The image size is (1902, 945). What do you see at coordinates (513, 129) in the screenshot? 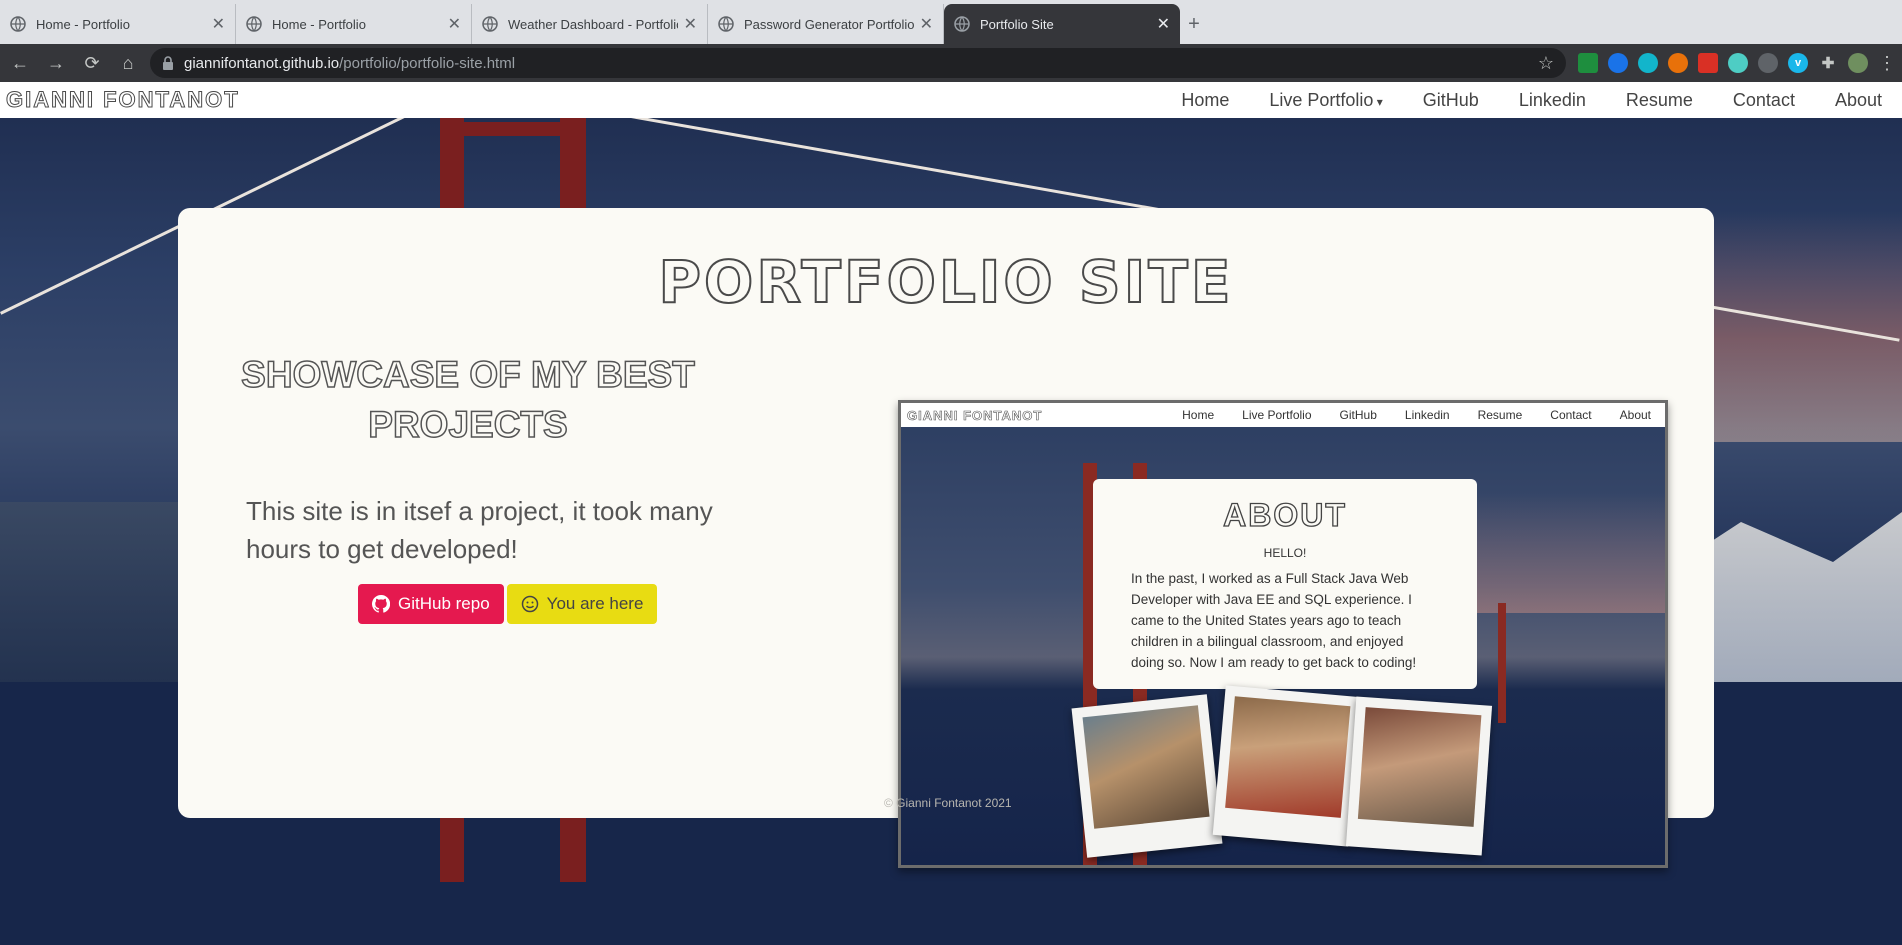
I see `bridge-crossbeam` at bounding box center [513, 129].